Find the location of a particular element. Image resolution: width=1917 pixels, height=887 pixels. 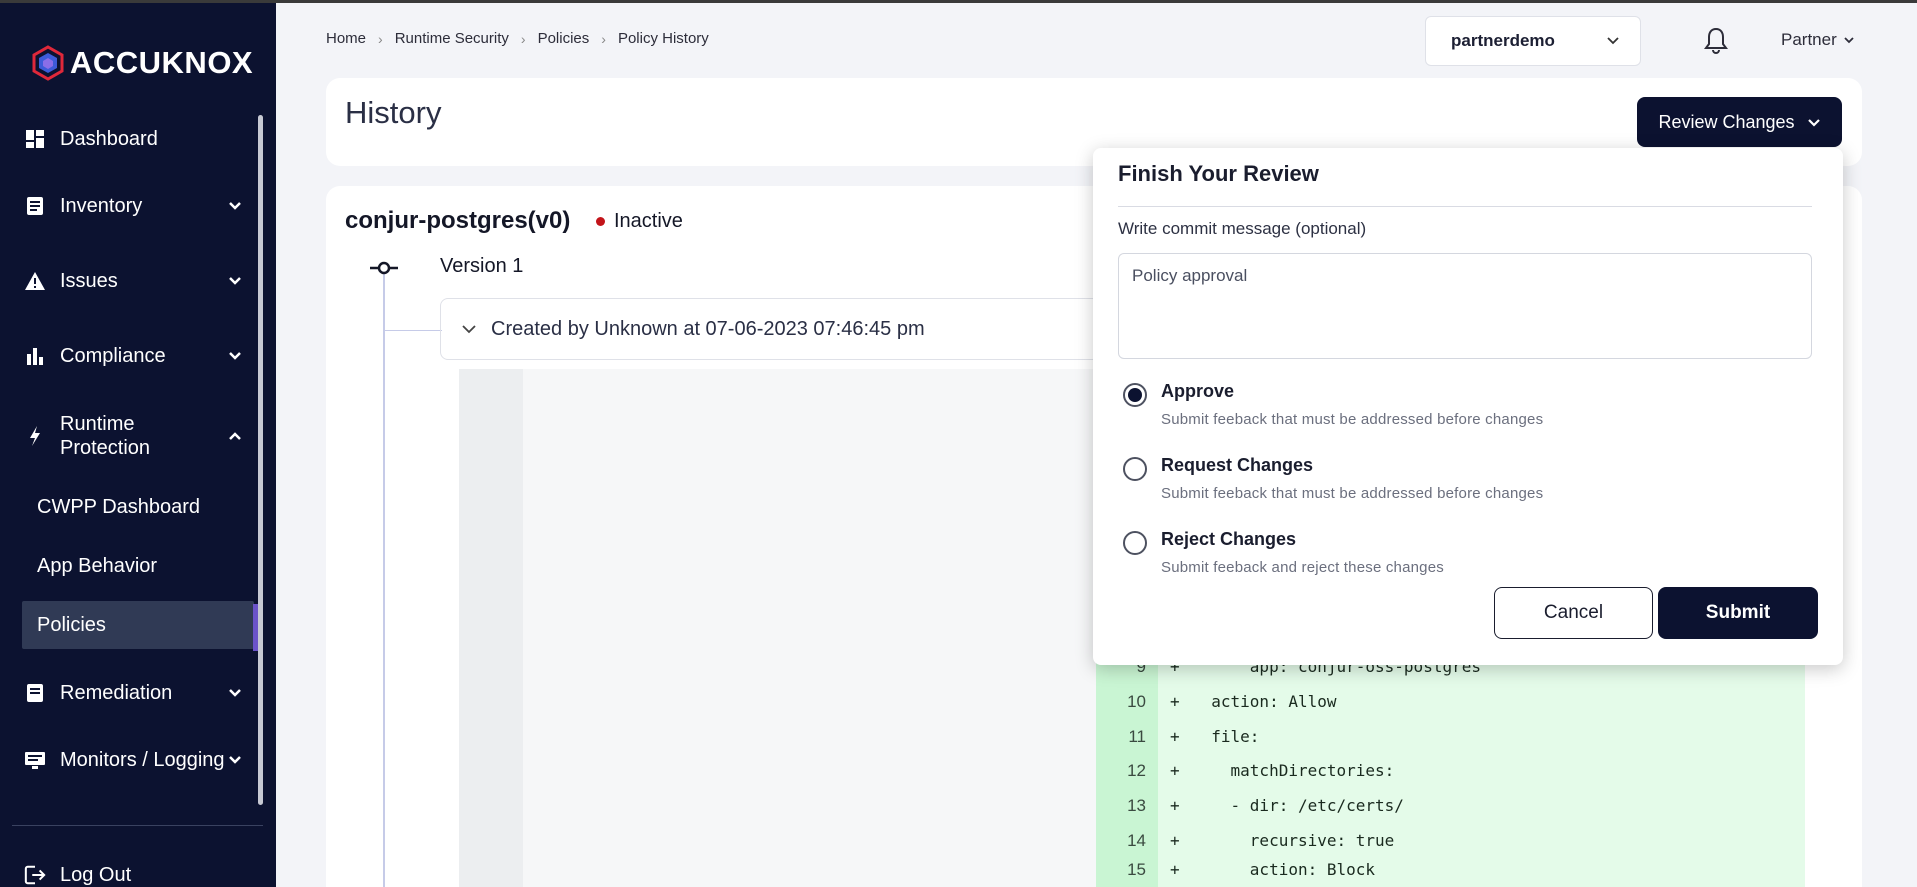

option-title: Approve is located at coordinates (1198, 391).